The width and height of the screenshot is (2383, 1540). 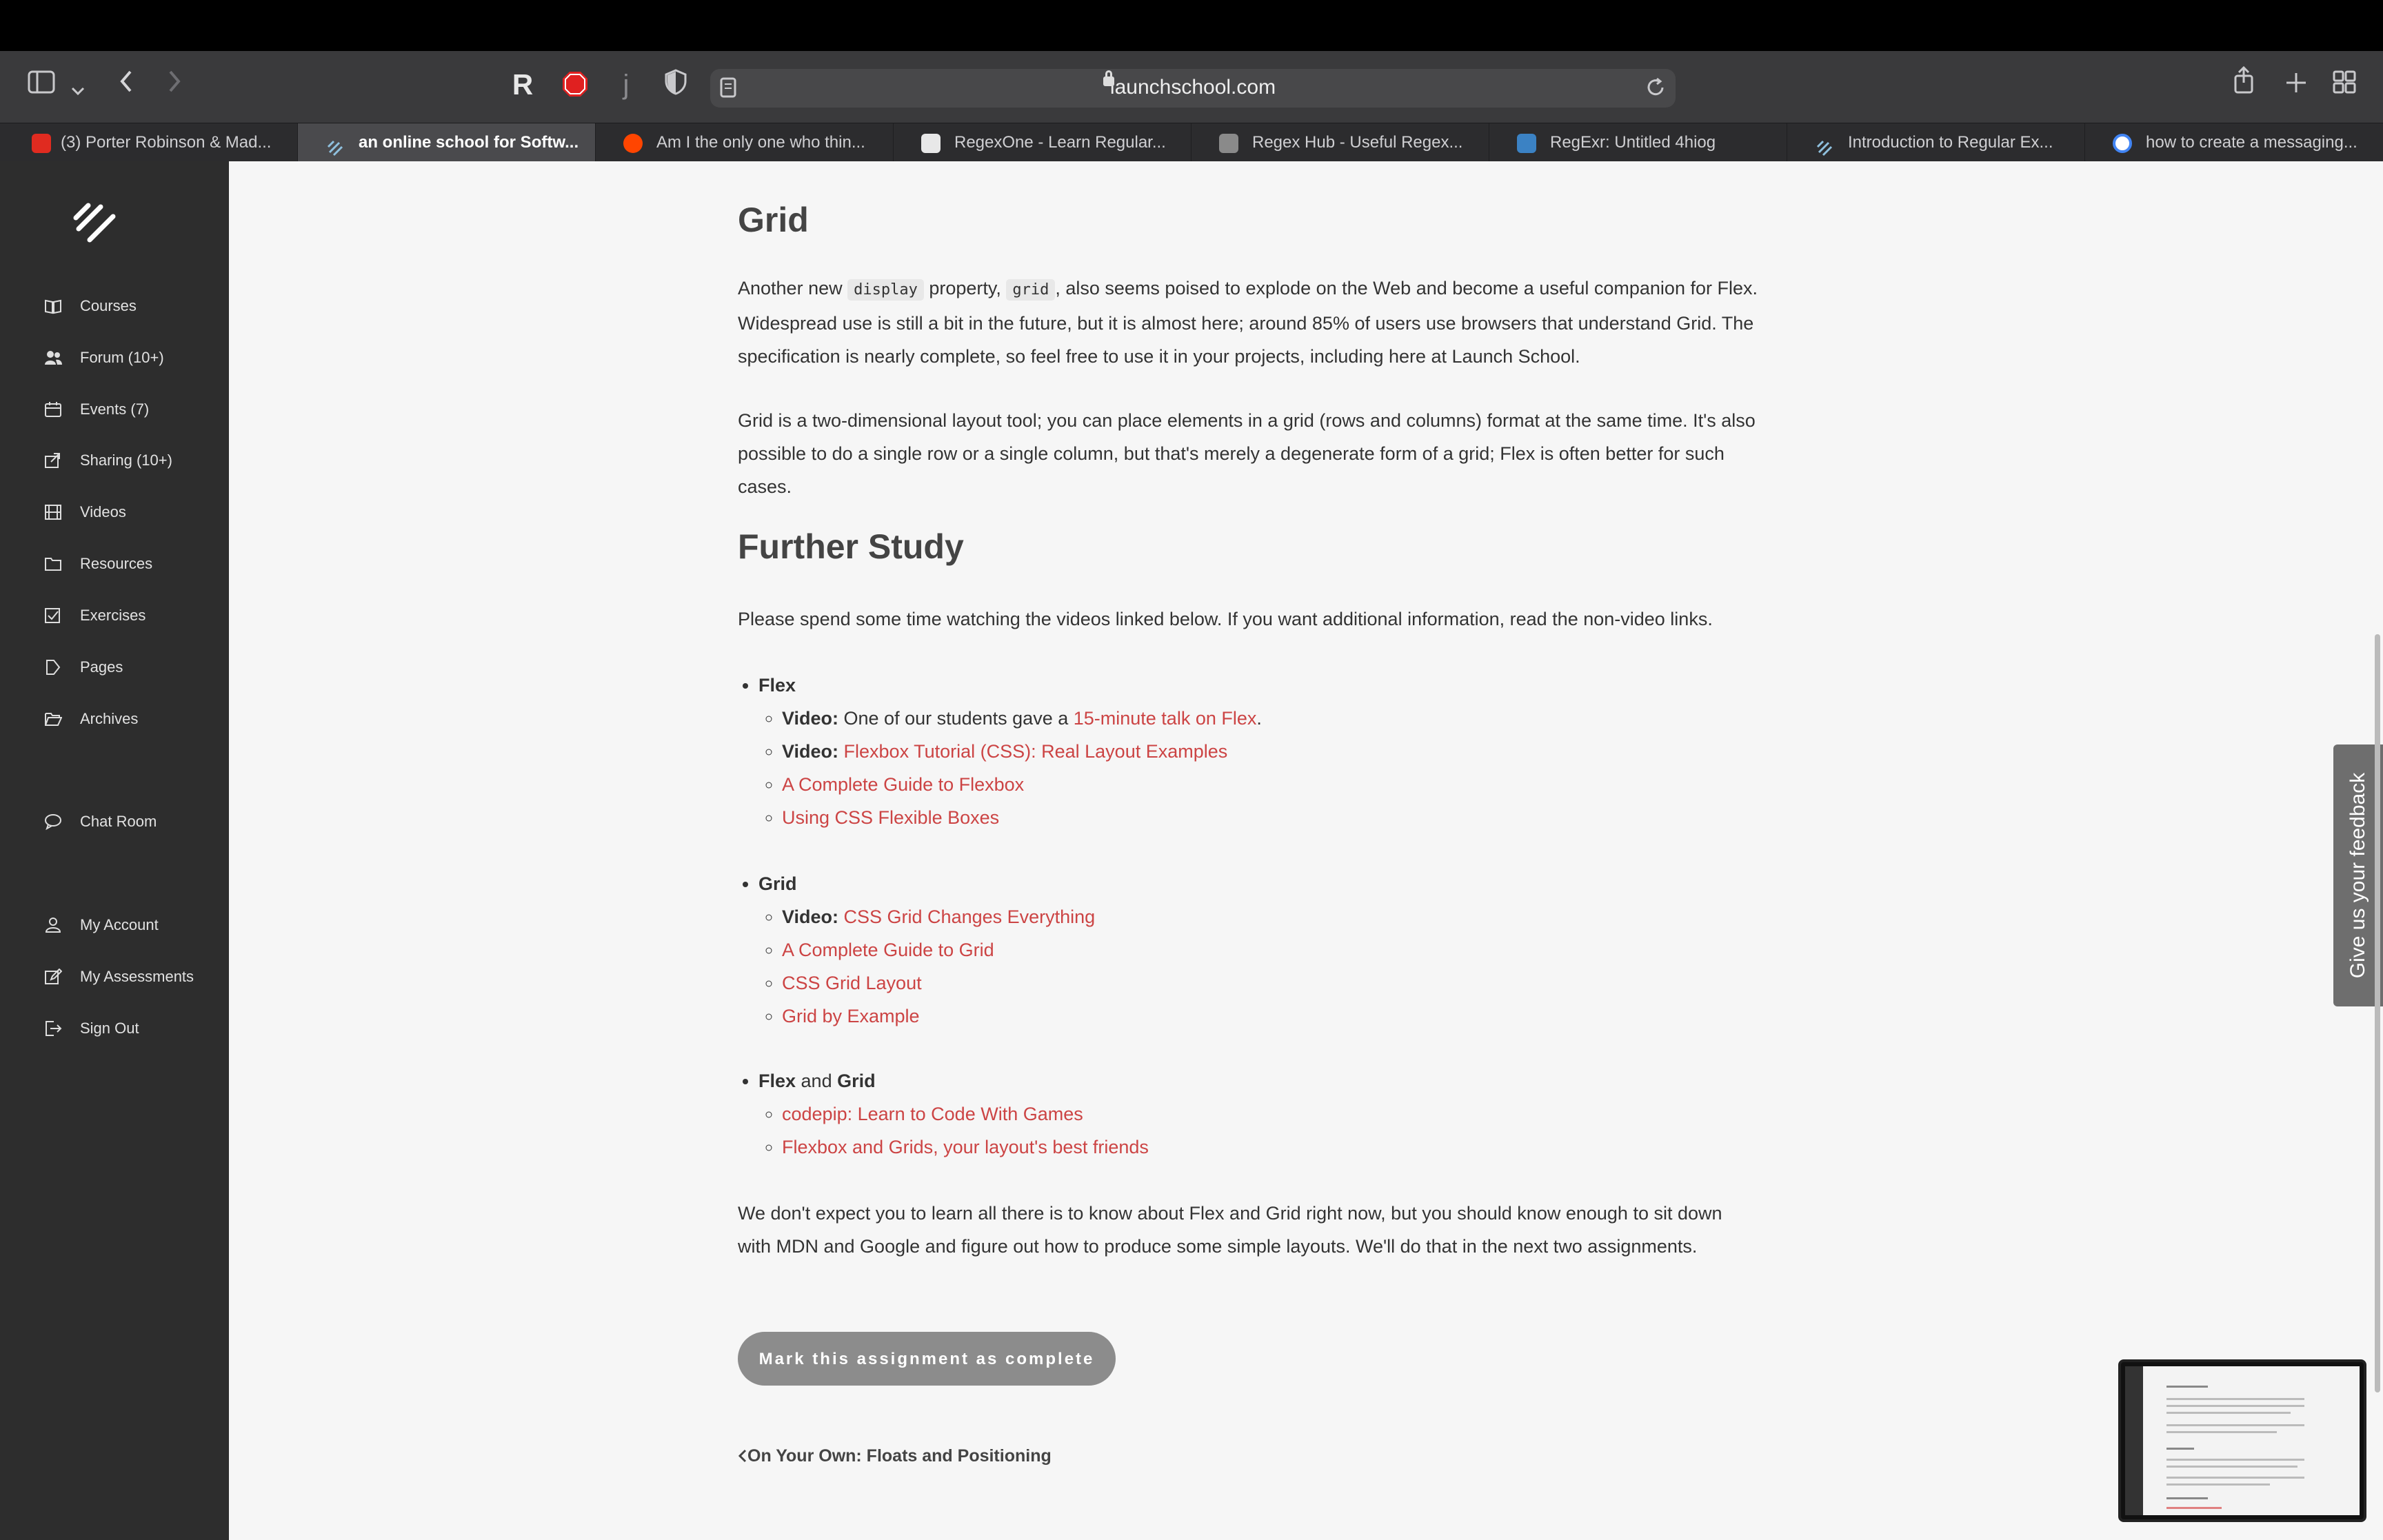 I want to click on tab-label: RegExr: Untitled 4hiog, so click(x=1633, y=143).